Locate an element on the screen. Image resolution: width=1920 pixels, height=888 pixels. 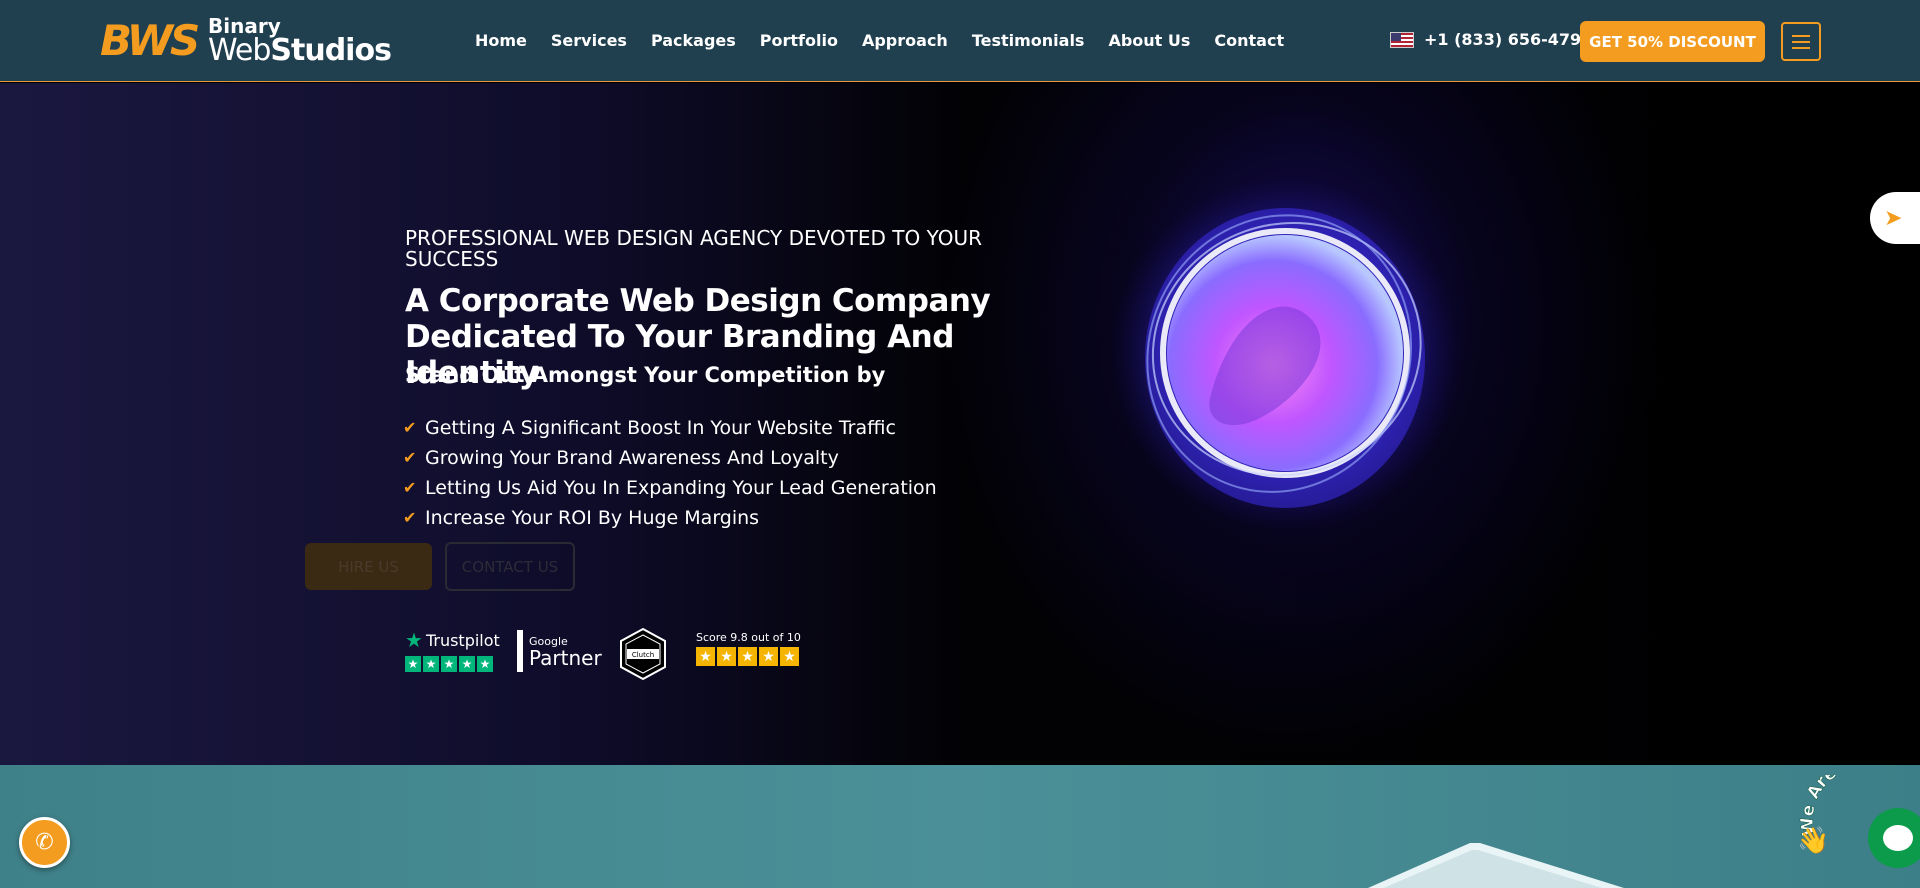
hire-us-button: HIRE US is located at coordinates (368, 566).